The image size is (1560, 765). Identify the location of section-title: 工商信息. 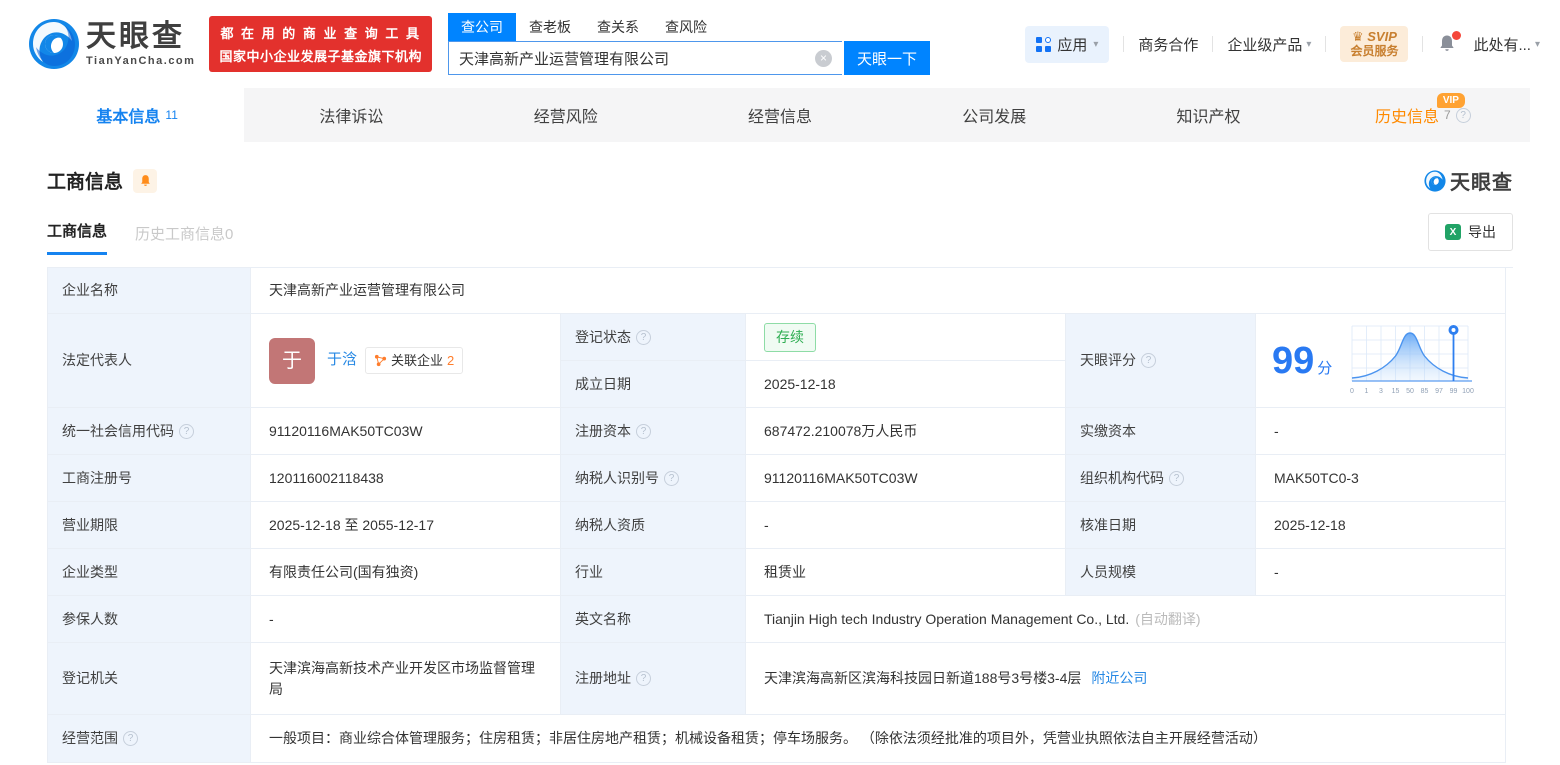
(85, 182).